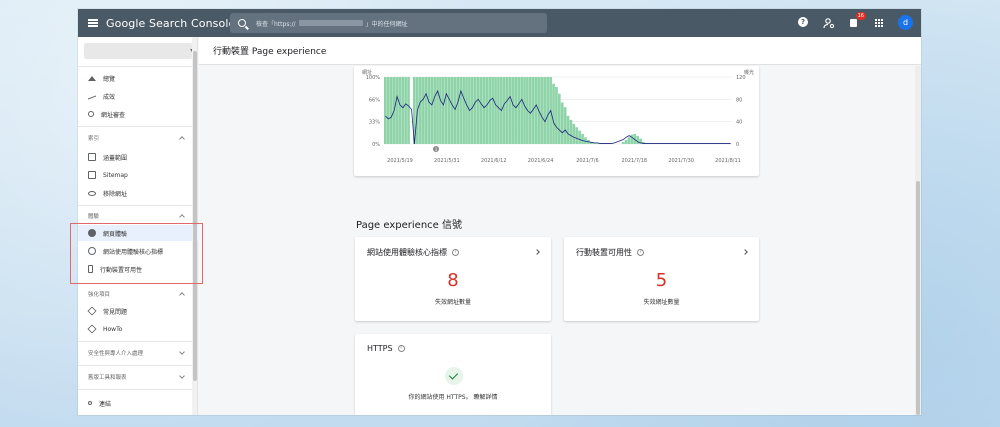 The image size is (1000, 427). Describe the element at coordinates (138, 353) in the screenshot. I see `section-security: 安全性與專人介入處理` at that location.